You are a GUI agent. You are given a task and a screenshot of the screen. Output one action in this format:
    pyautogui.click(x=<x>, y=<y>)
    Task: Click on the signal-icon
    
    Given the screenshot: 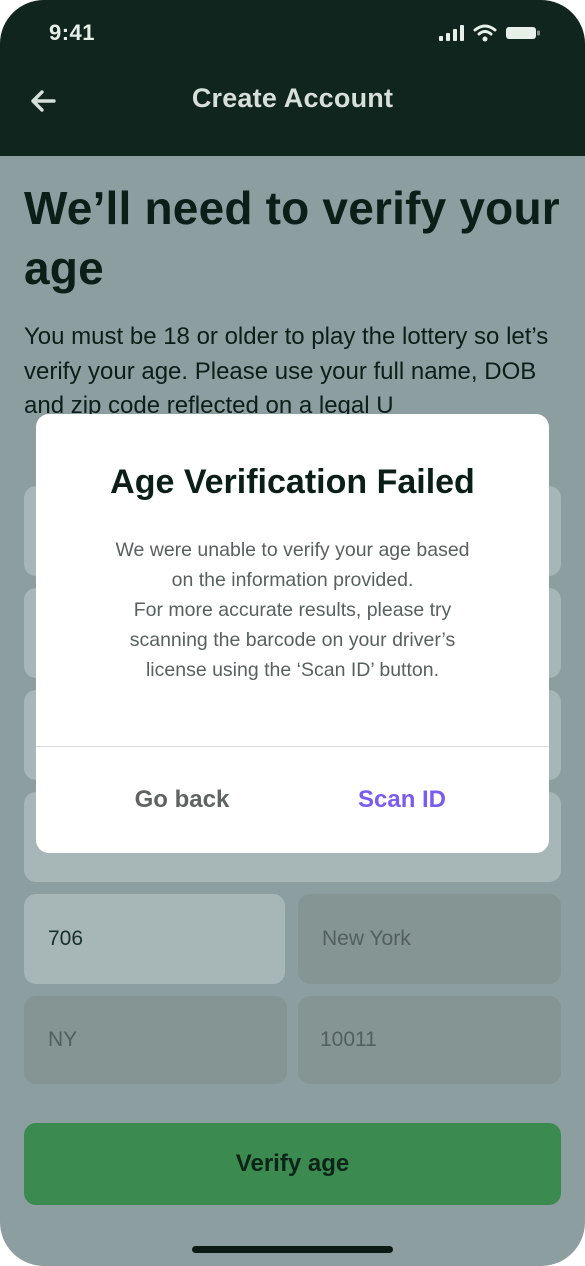 What is the action you would take?
    pyautogui.click(x=451, y=33)
    